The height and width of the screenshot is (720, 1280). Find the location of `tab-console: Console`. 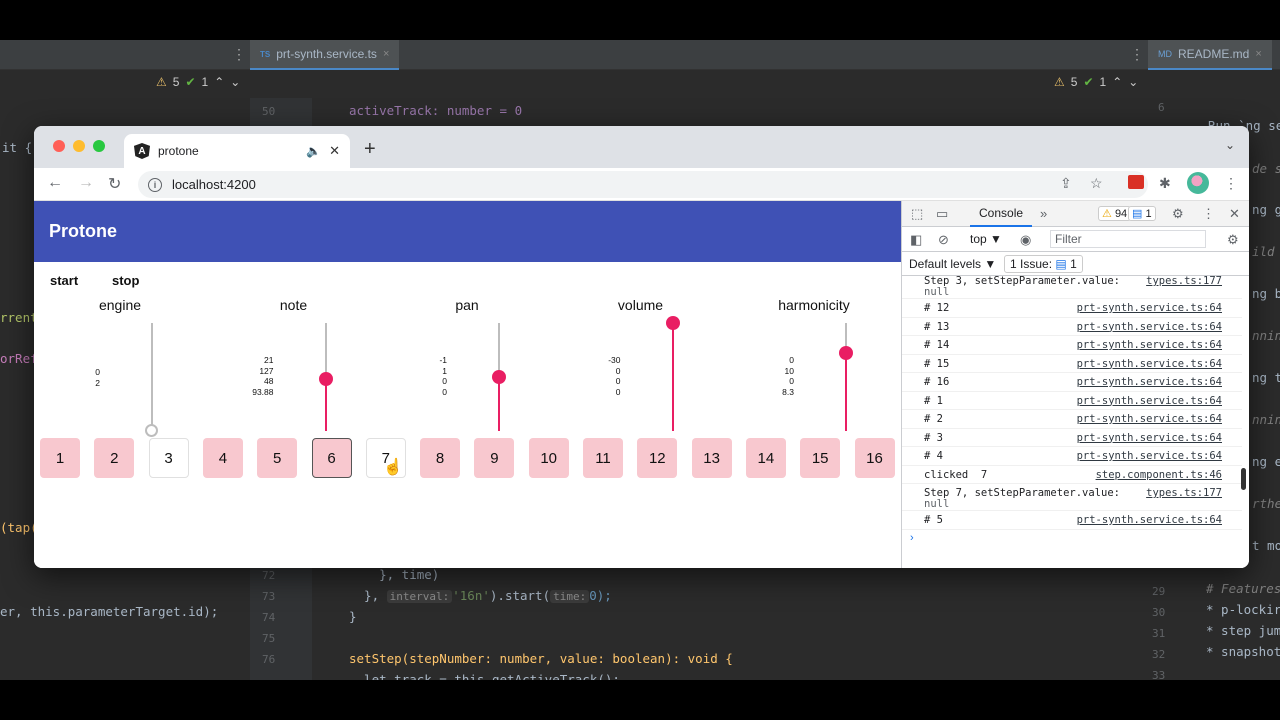

tab-console: Console is located at coordinates (1001, 214).